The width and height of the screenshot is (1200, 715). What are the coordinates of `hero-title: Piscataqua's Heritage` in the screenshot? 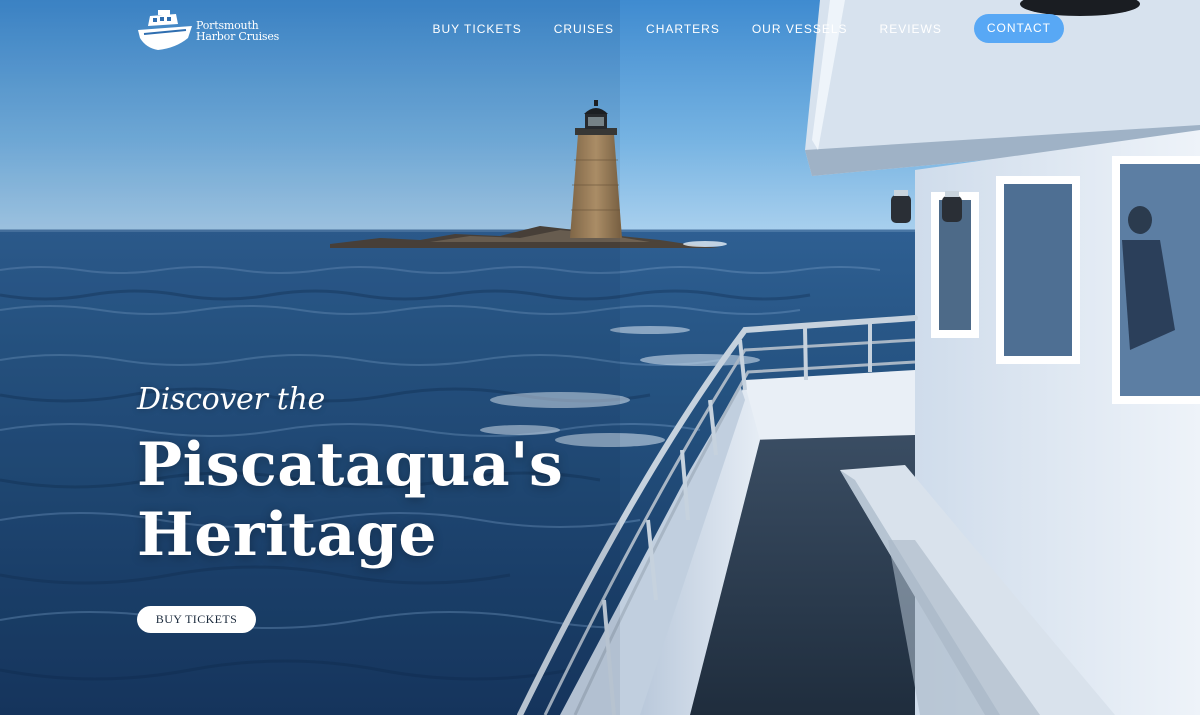 It's located at (350, 500).